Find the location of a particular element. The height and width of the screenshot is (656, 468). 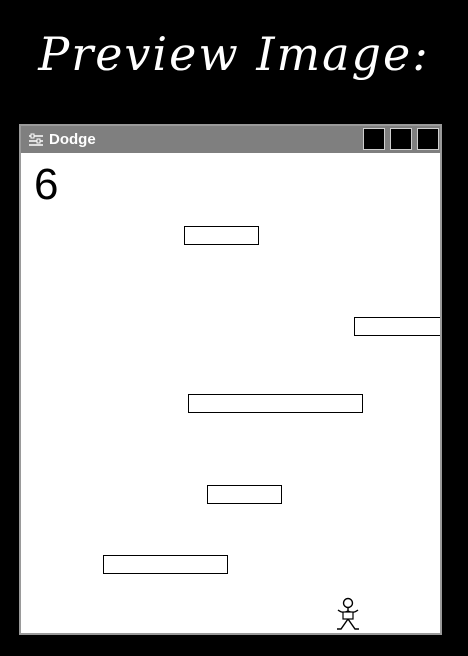

stick-figure-icon is located at coordinates (348, 614).